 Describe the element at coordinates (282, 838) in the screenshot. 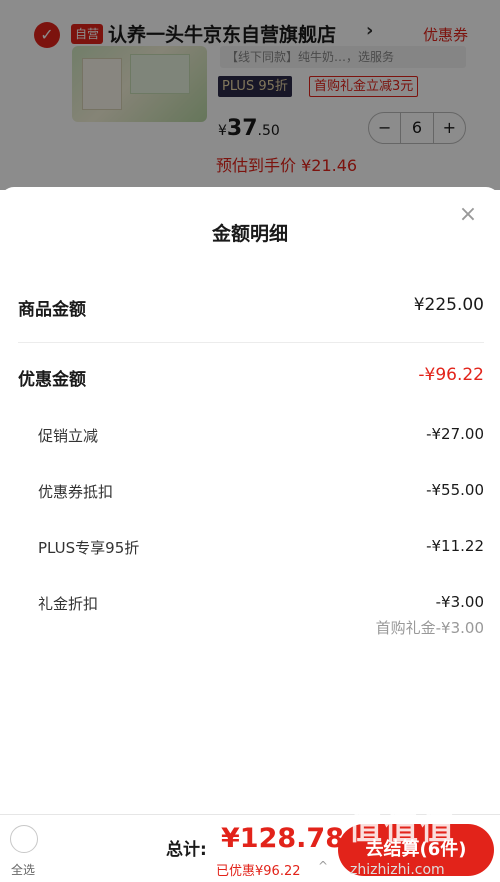

I see `total-value: ¥128.78` at that location.